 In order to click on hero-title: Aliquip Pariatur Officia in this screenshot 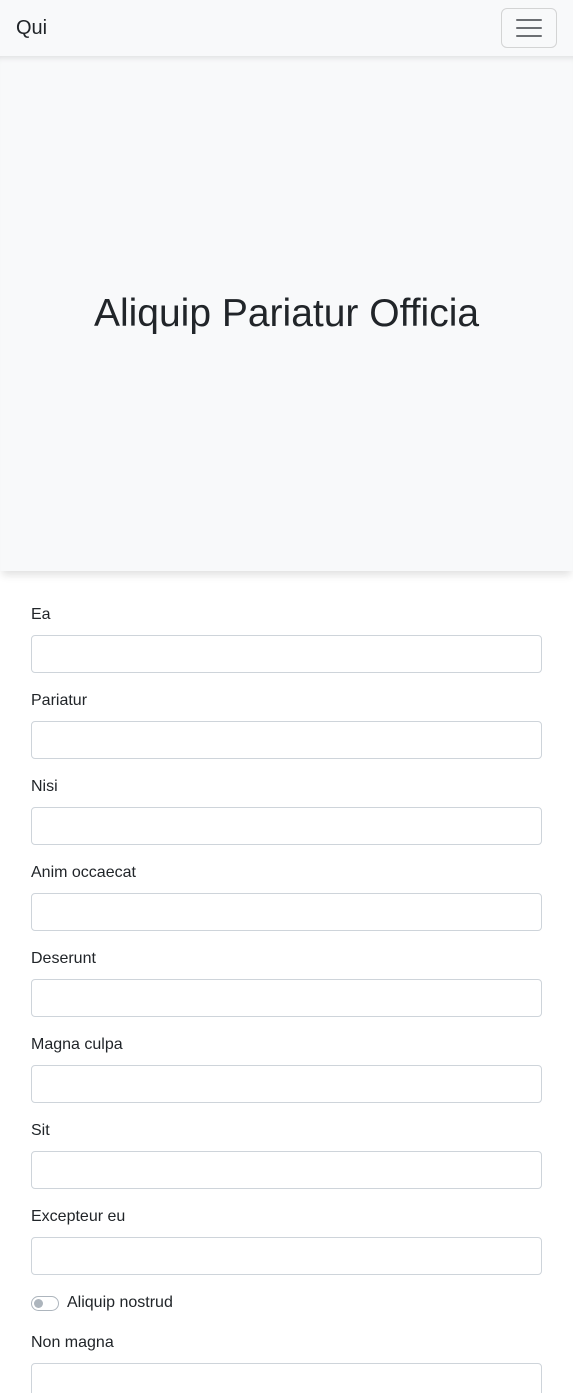, I will do `click(286, 313)`.